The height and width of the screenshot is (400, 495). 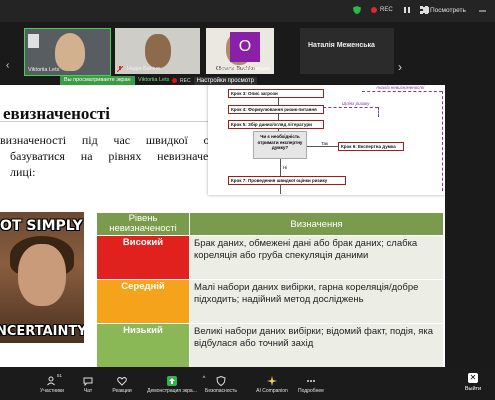 I want to click on side-gutter, so click(x=470, y=226).